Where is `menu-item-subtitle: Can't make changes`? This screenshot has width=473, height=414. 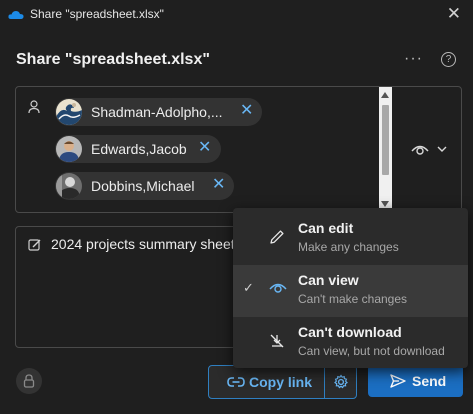
menu-item-subtitle: Can't make changes is located at coordinates (353, 299).